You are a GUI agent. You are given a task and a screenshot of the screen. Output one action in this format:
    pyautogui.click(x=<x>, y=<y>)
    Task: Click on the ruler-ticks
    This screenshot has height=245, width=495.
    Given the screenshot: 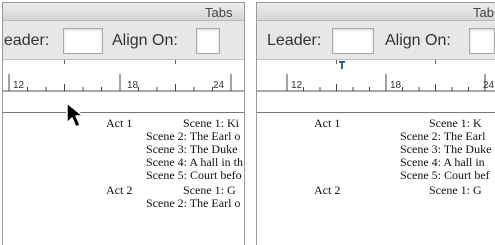 What is the action you would take?
    pyautogui.click(x=123, y=76)
    